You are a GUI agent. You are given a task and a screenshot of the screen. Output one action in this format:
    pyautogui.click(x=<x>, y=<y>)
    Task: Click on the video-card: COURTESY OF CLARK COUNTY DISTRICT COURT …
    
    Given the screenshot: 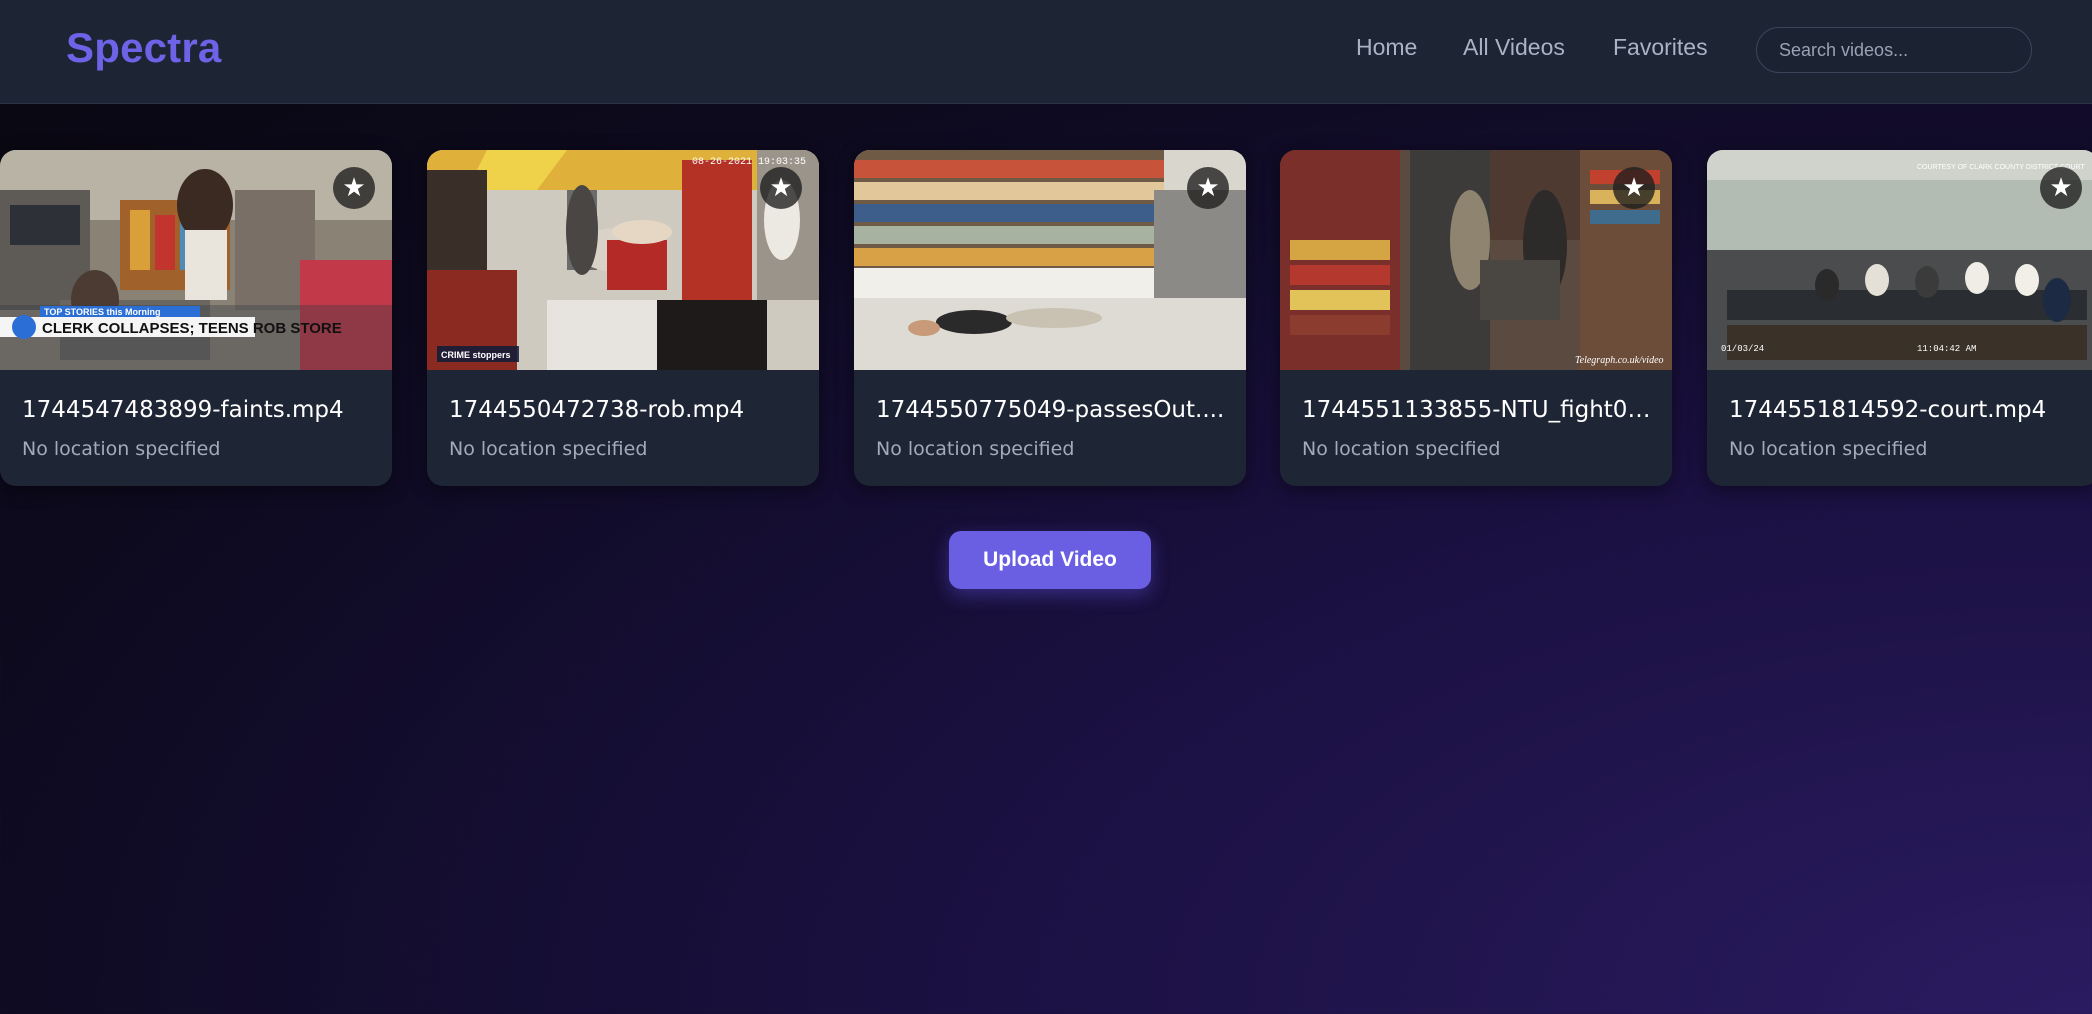 What is the action you would take?
    pyautogui.click(x=1899, y=318)
    